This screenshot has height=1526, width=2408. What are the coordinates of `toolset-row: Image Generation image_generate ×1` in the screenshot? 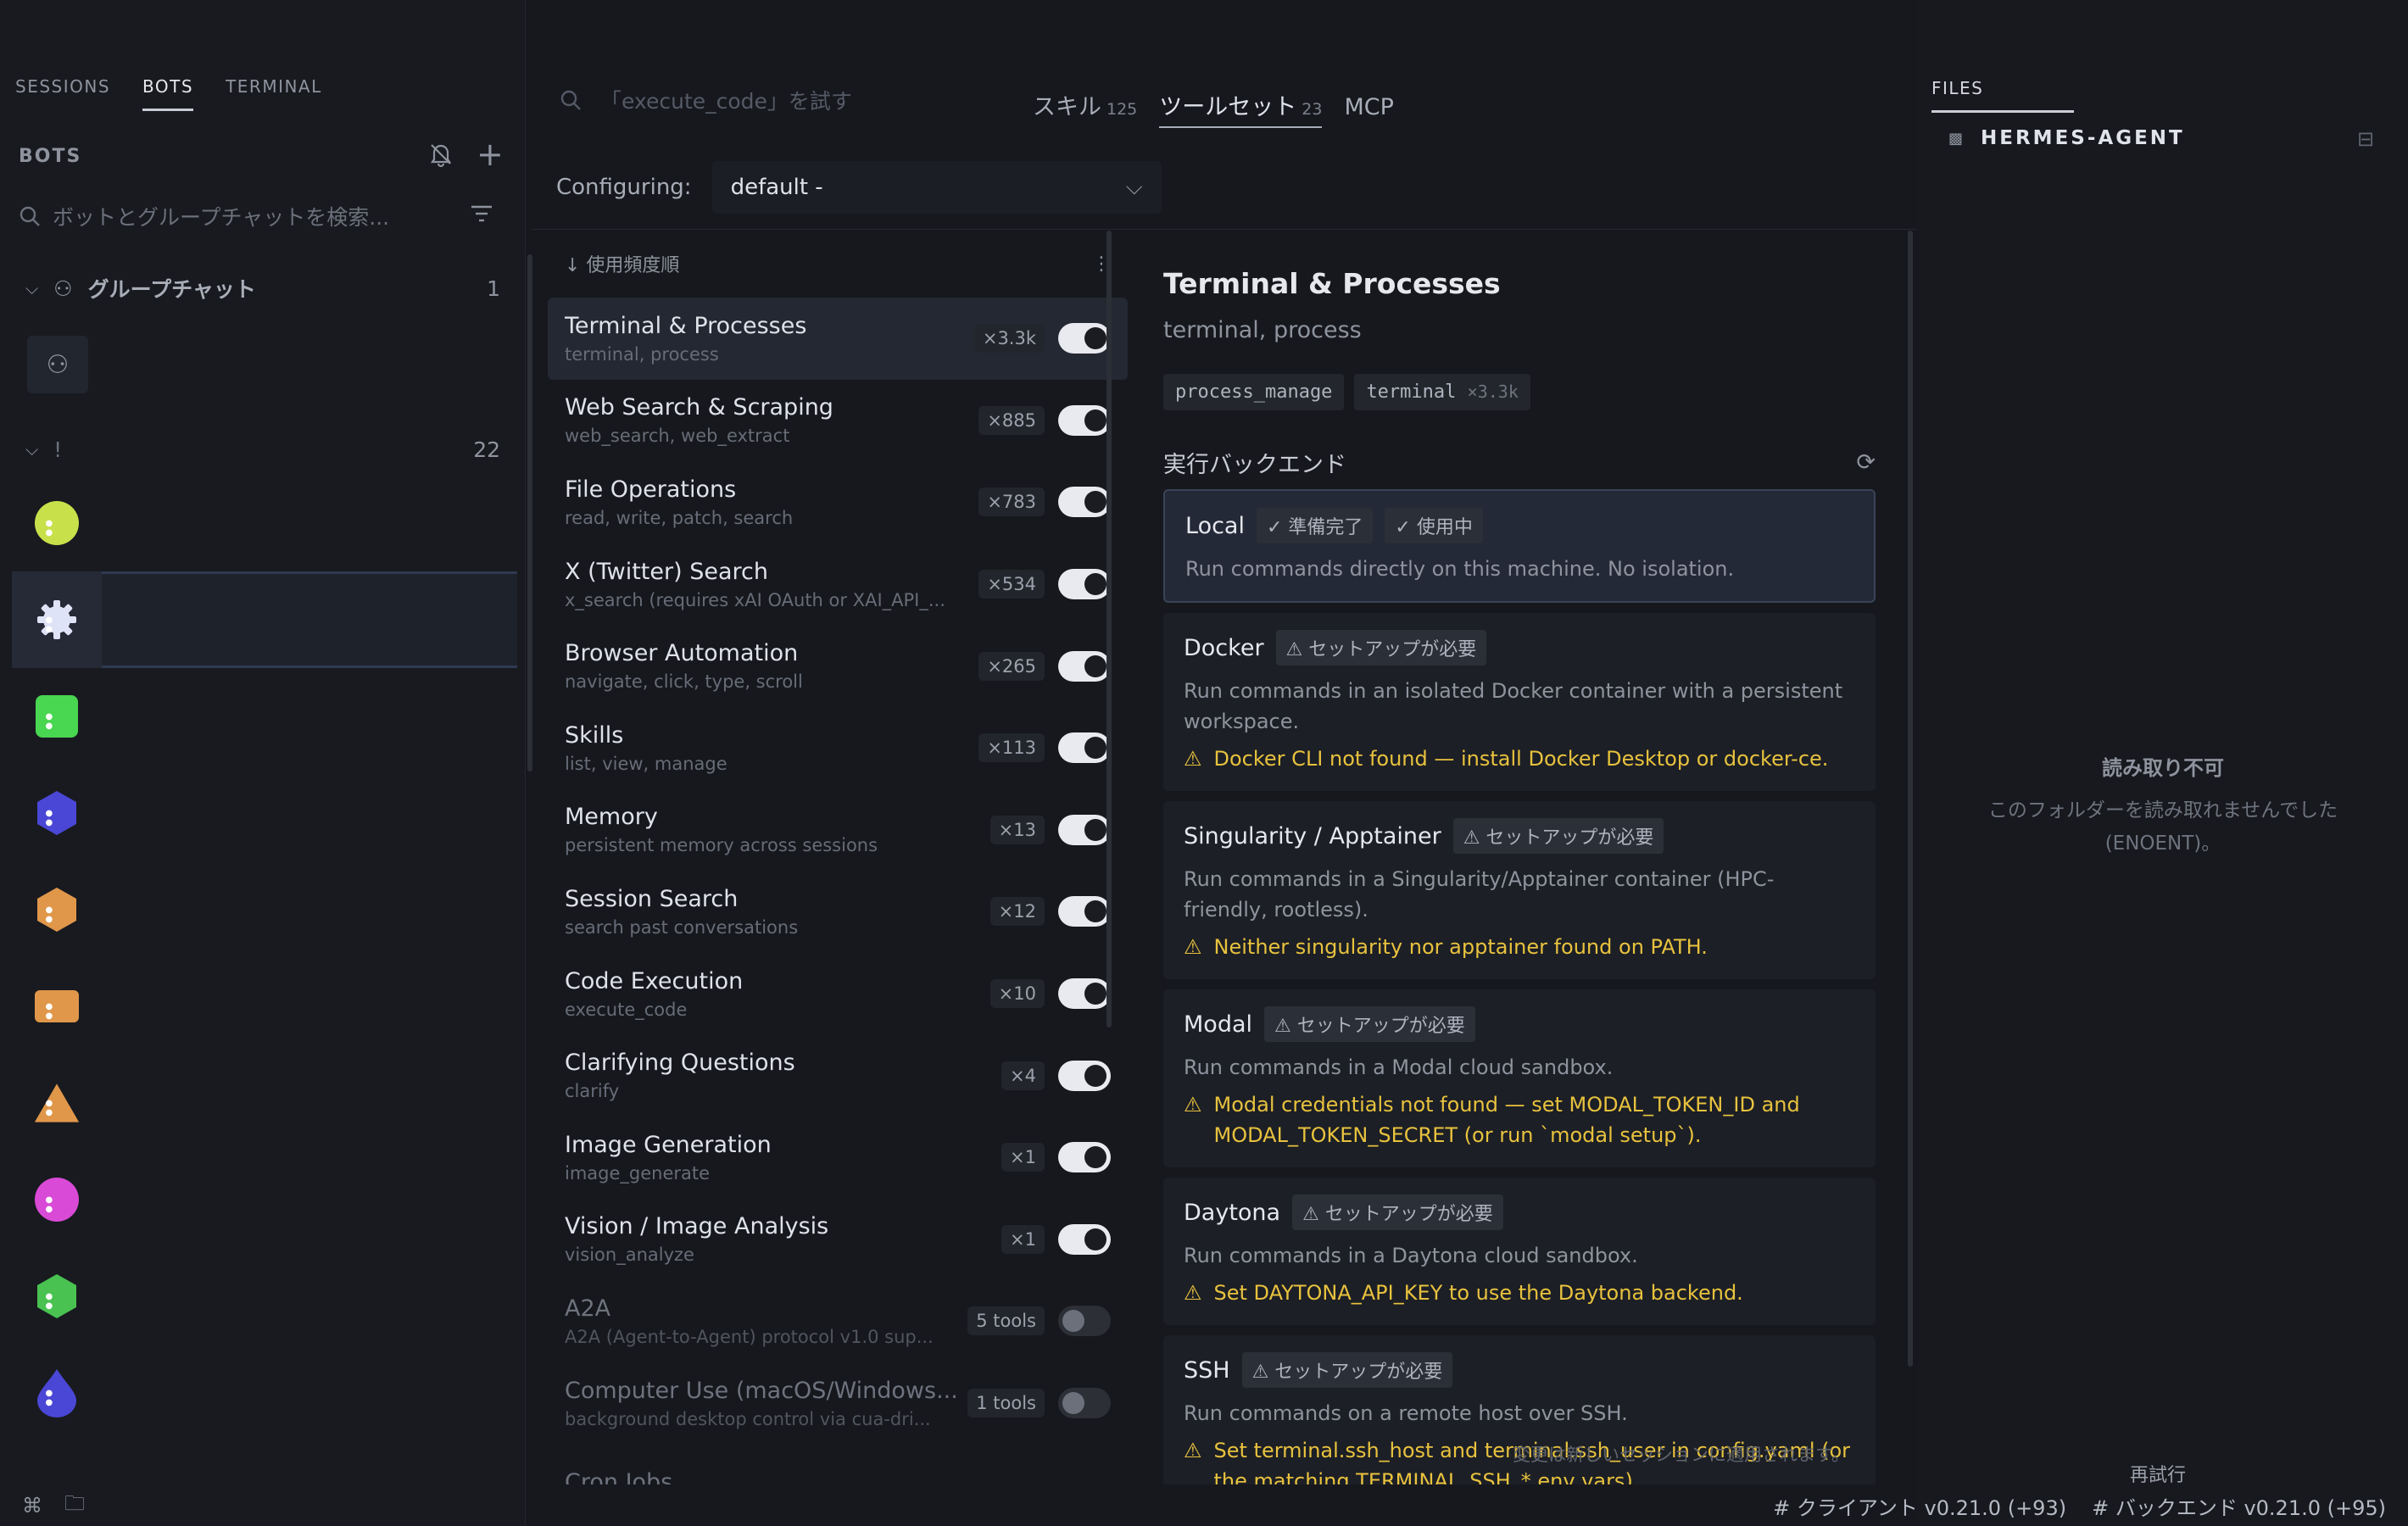 It's located at (838, 1158).